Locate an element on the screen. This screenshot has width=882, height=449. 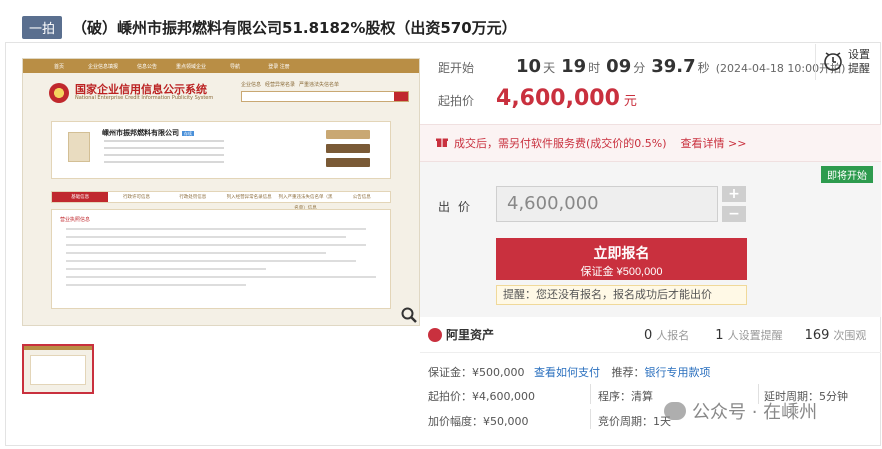
preview-search: 企业信息 经营异常名录 严重违法失信名单 is located at coordinates (325, 91).